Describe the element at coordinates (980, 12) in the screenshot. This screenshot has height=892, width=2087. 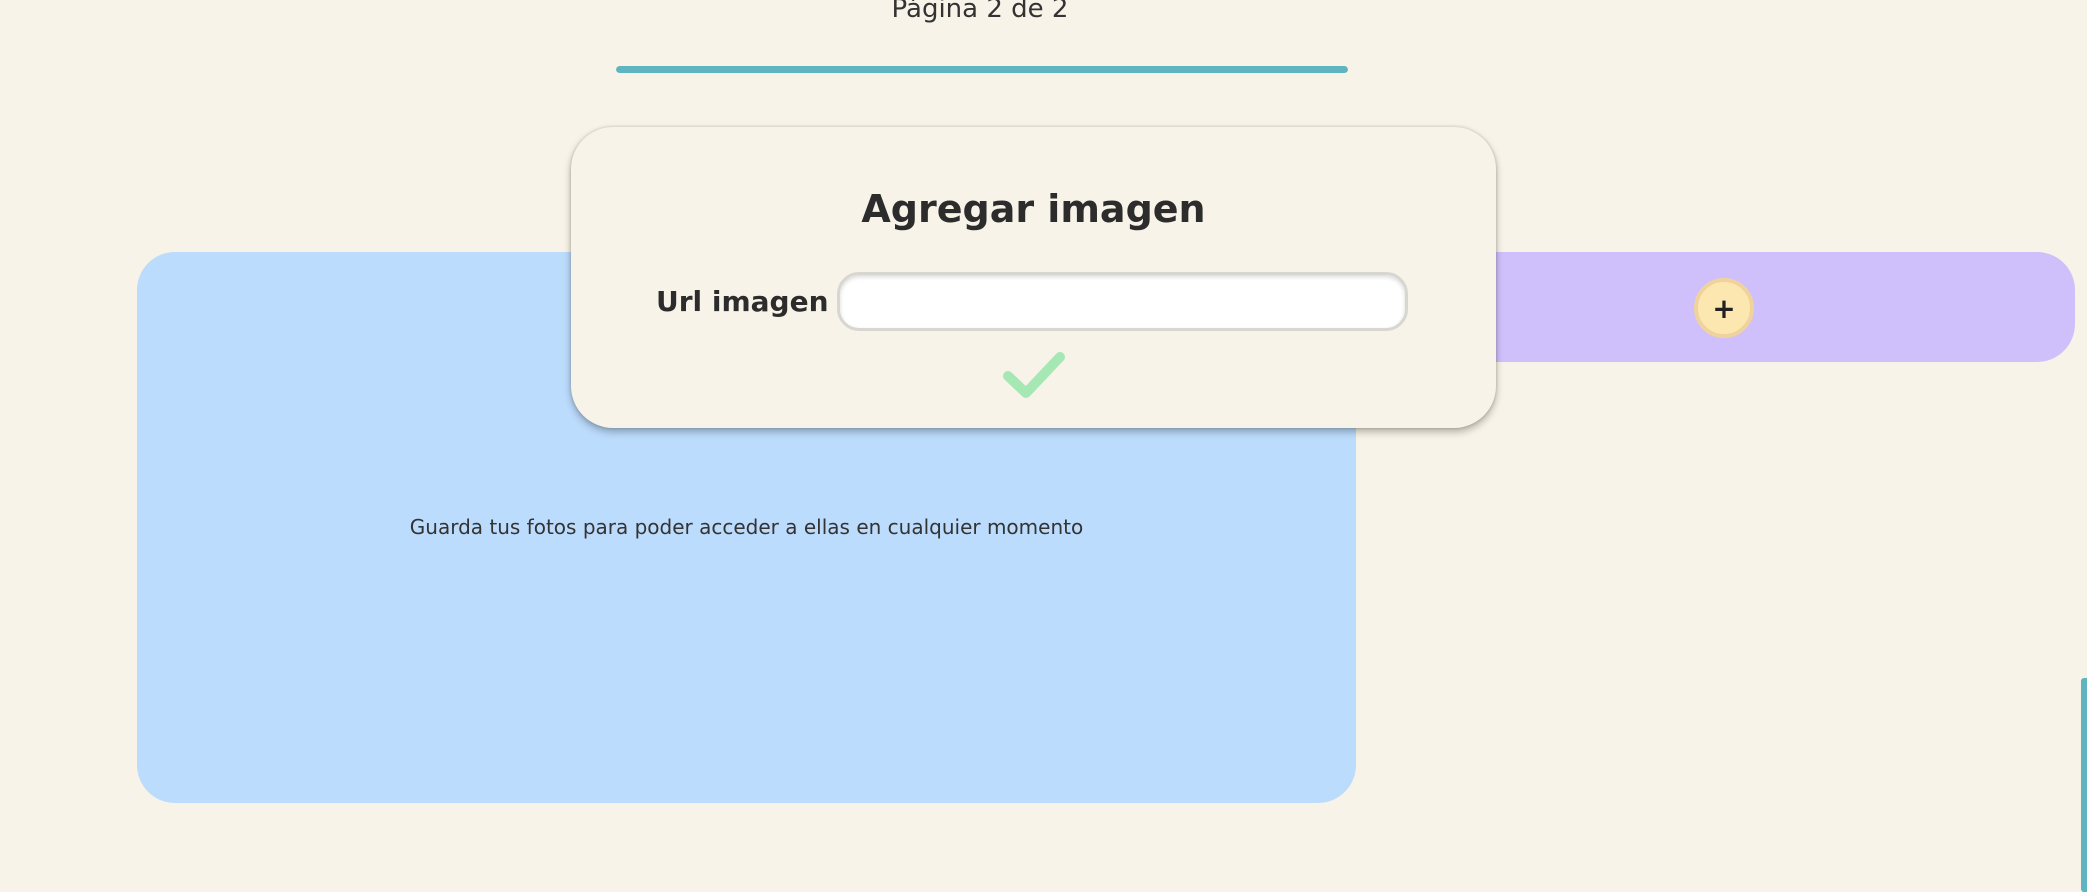
I see `page-indicator: Página 2 de 2` at that location.